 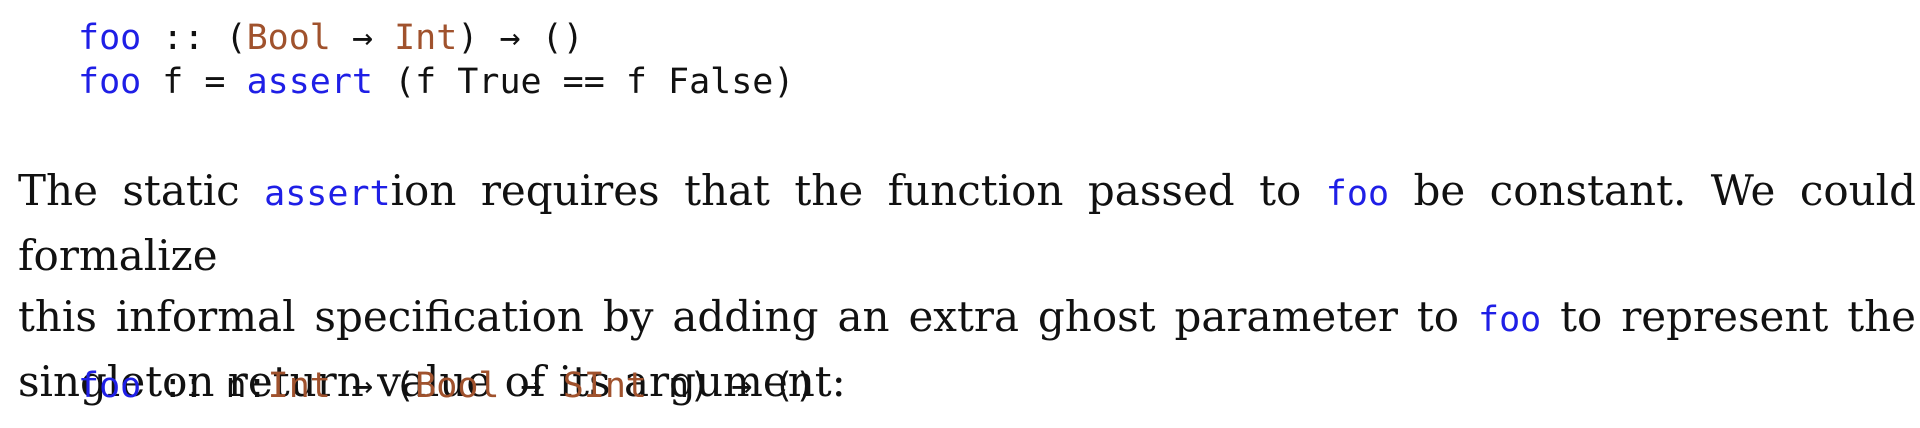 What do you see at coordinates (194, 38) in the screenshot?
I see `code-token: :: (` at bounding box center [194, 38].